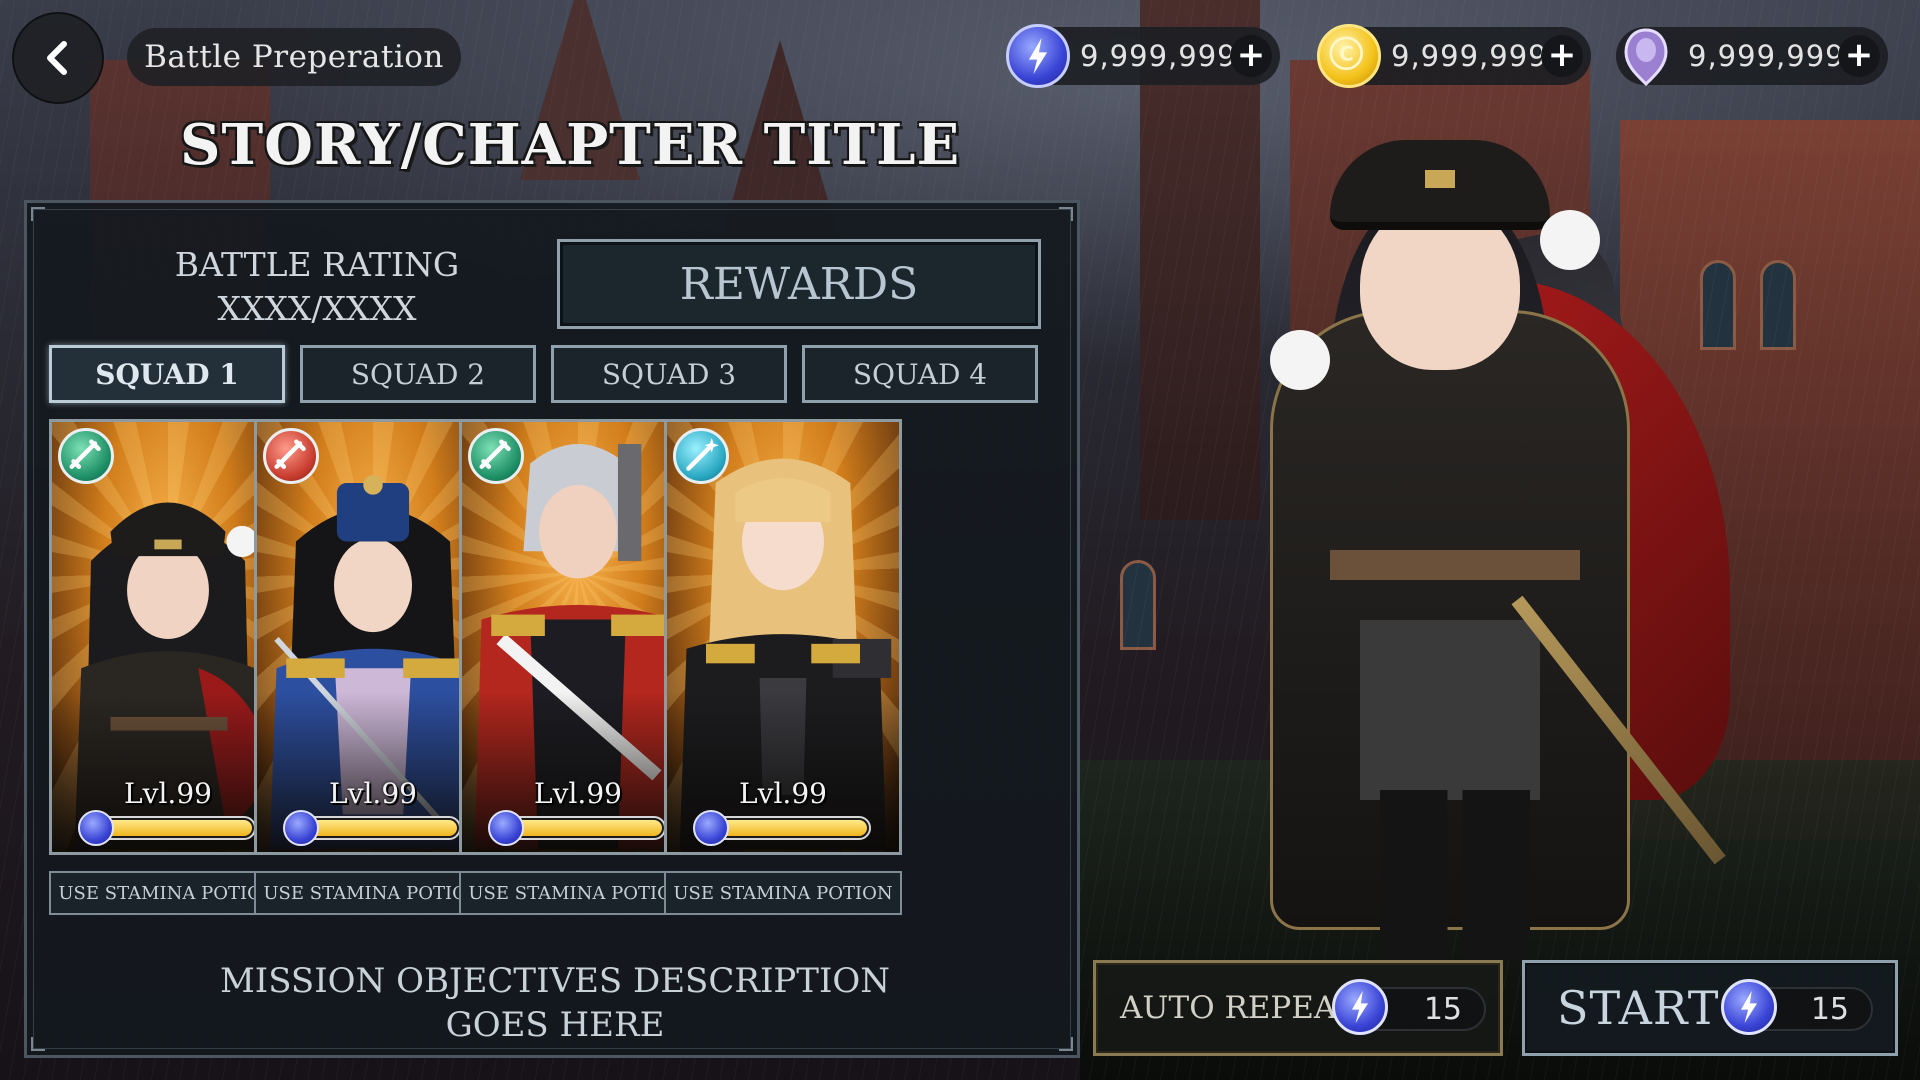  I want to click on tab-squad-1: SQUAD 1, so click(167, 374).